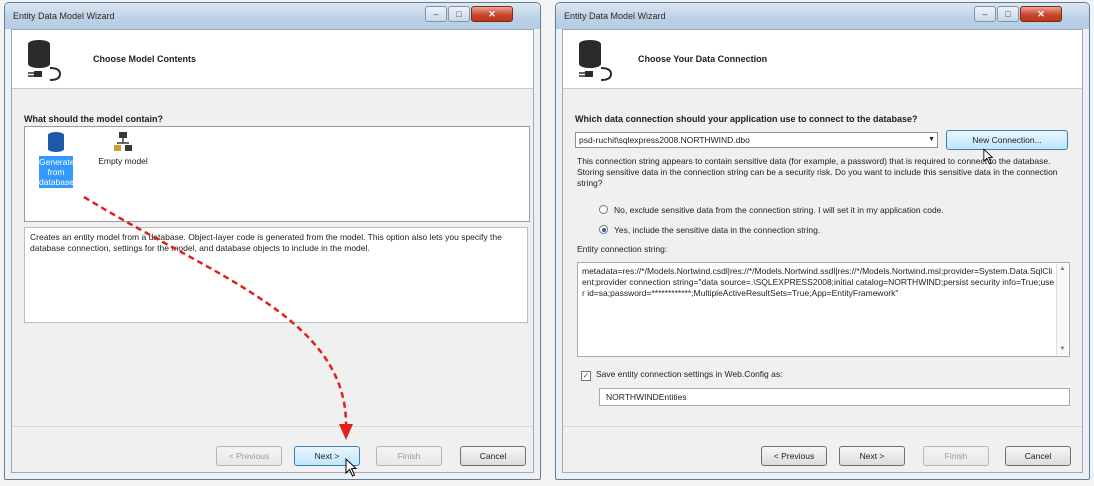 The width and height of the screenshot is (1094, 486). What do you see at coordinates (1041, 14) in the screenshot?
I see `close-icon: ✕` at bounding box center [1041, 14].